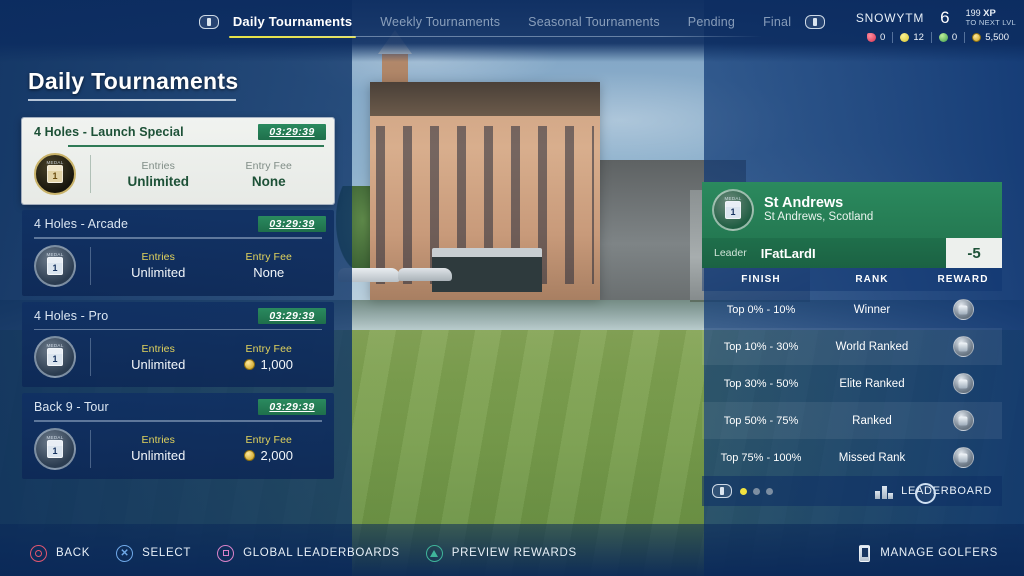 The height and width of the screenshot is (576, 1024). Describe the element at coordinates (178, 223) in the screenshot. I see `card-header: 4 Holes - Arcade 03:29:39` at that location.